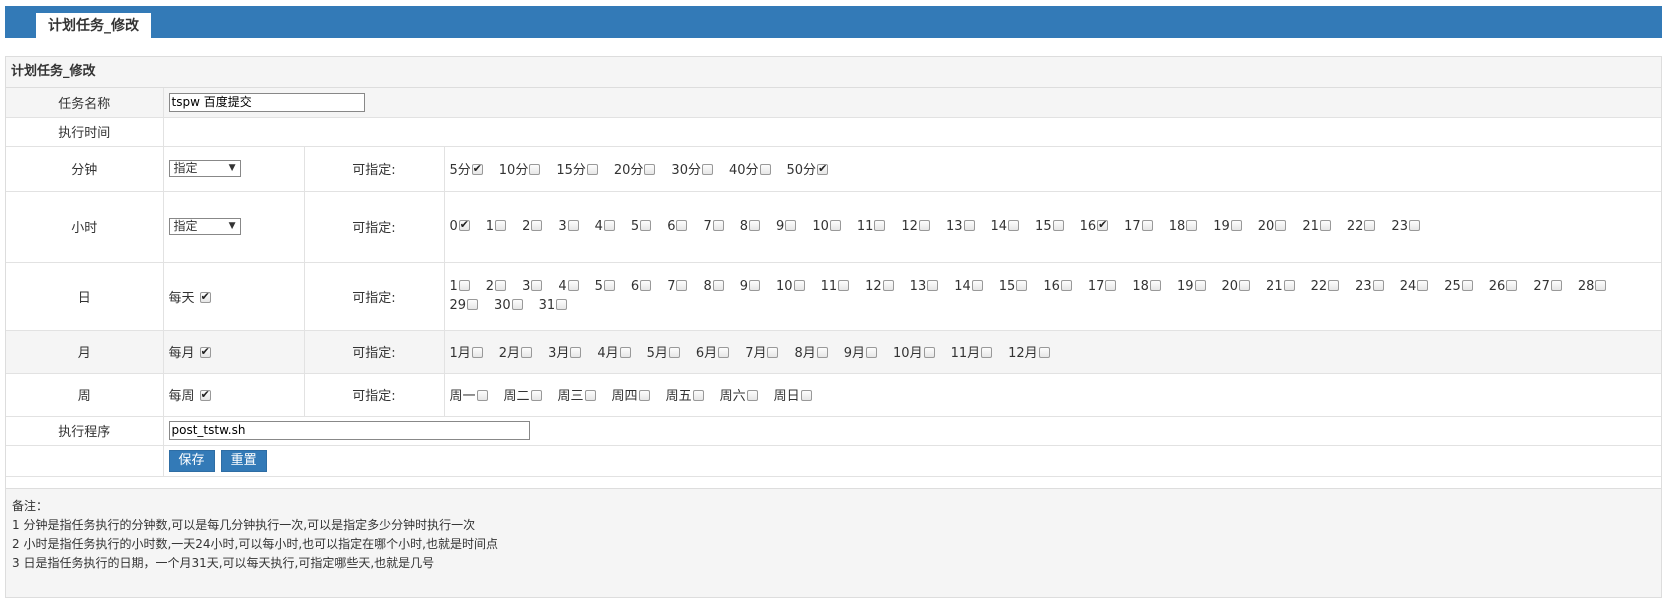 The height and width of the screenshot is (598, 1663). I want to click on option-item: 8, so click(713, 286).